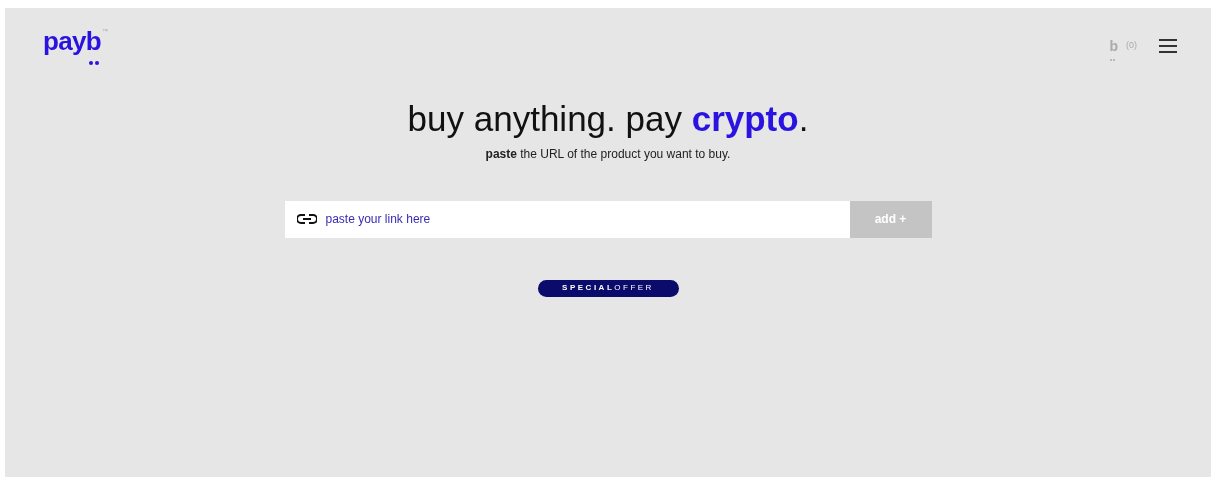  What do you see at coordinates (72, 41) in the screenshot?
I see `logo: payb` at bounding box center [72, 41].